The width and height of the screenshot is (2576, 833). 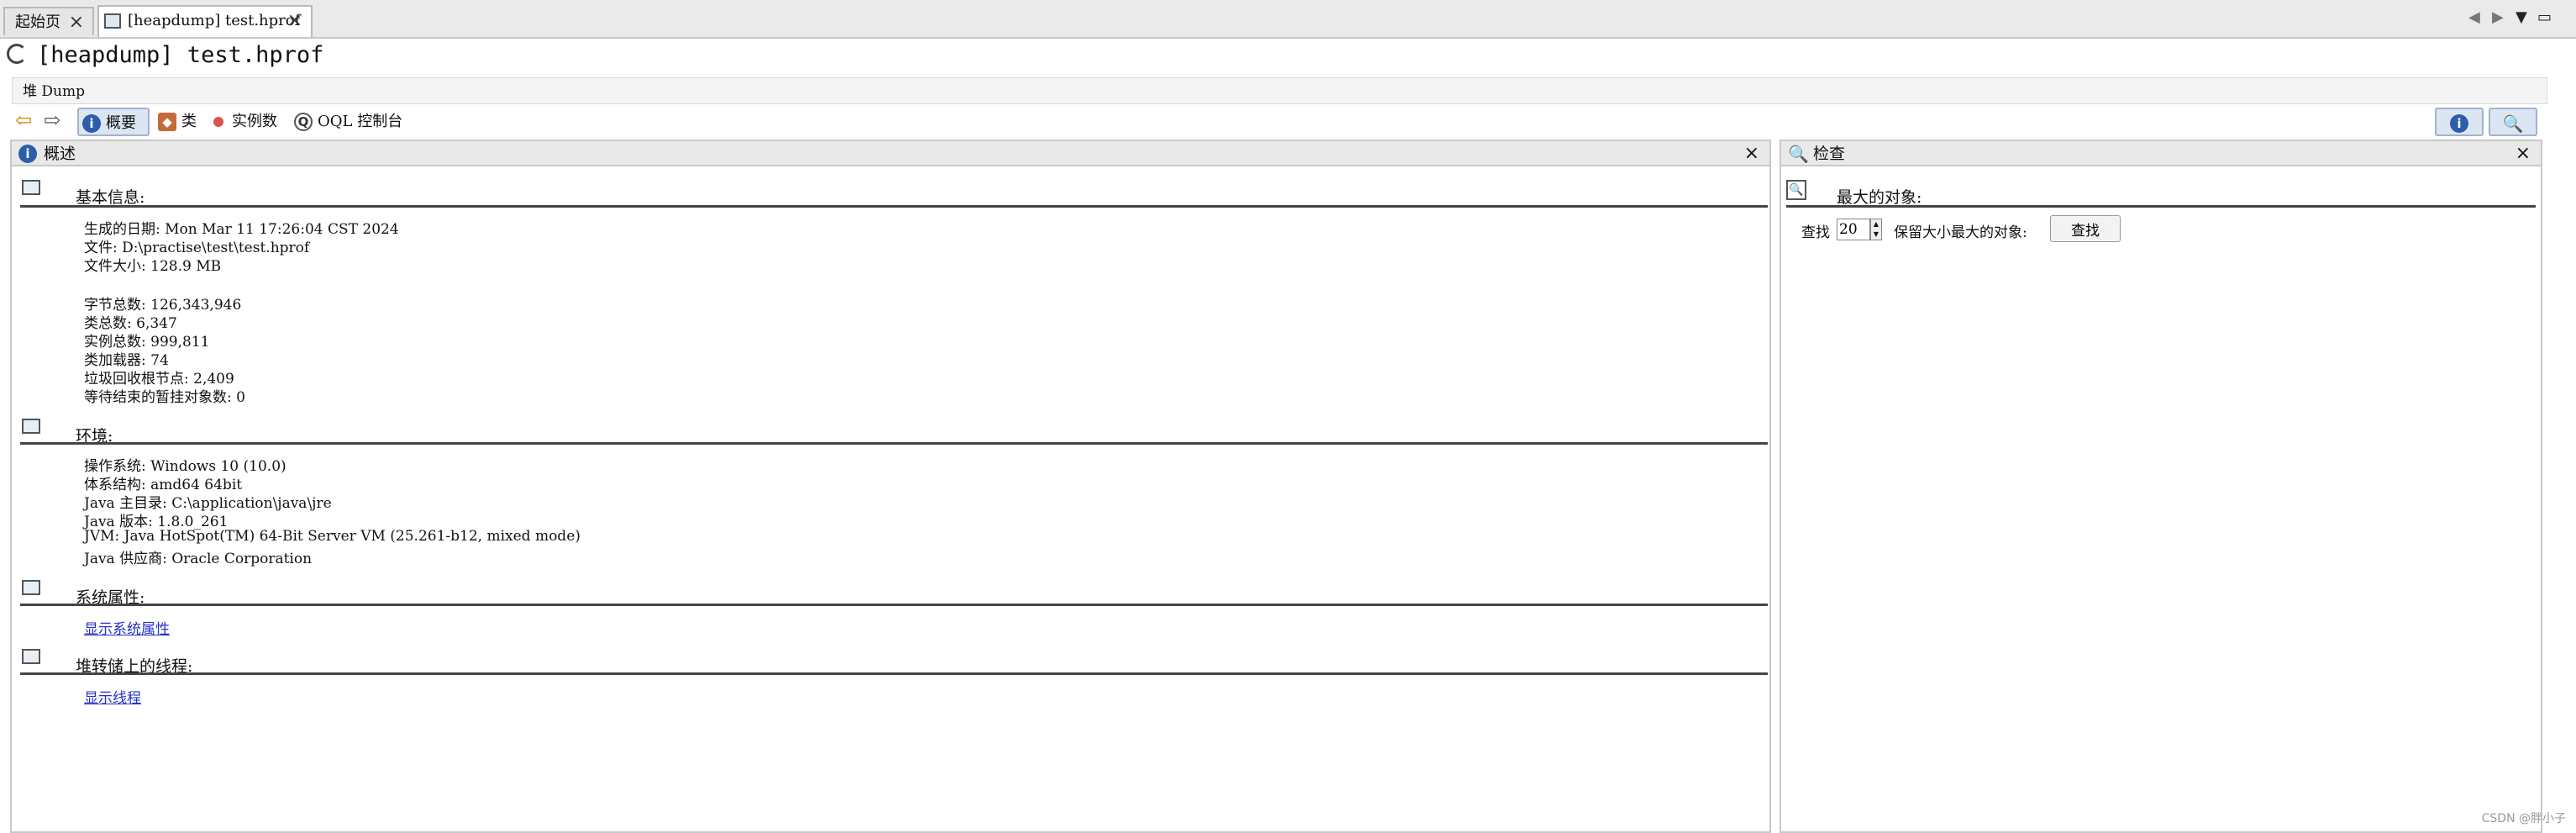 What do you see at coordinates (1279, 90) in the screenshot?
I see `breadcrumb: 堆 Dump` at bounding box center [1279, 90].